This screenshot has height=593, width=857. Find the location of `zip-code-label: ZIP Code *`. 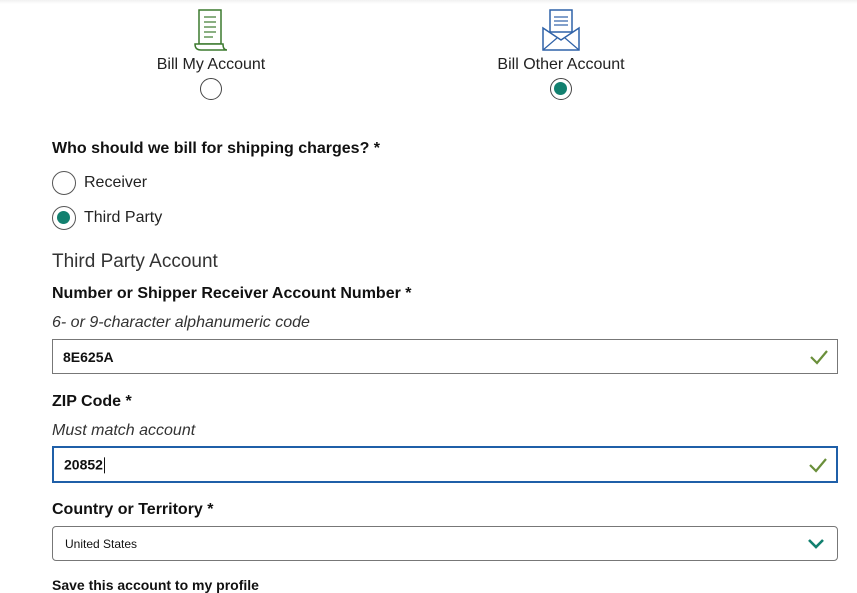

zip-code-label: ZIP Code * is located at coordinates (92, 401).